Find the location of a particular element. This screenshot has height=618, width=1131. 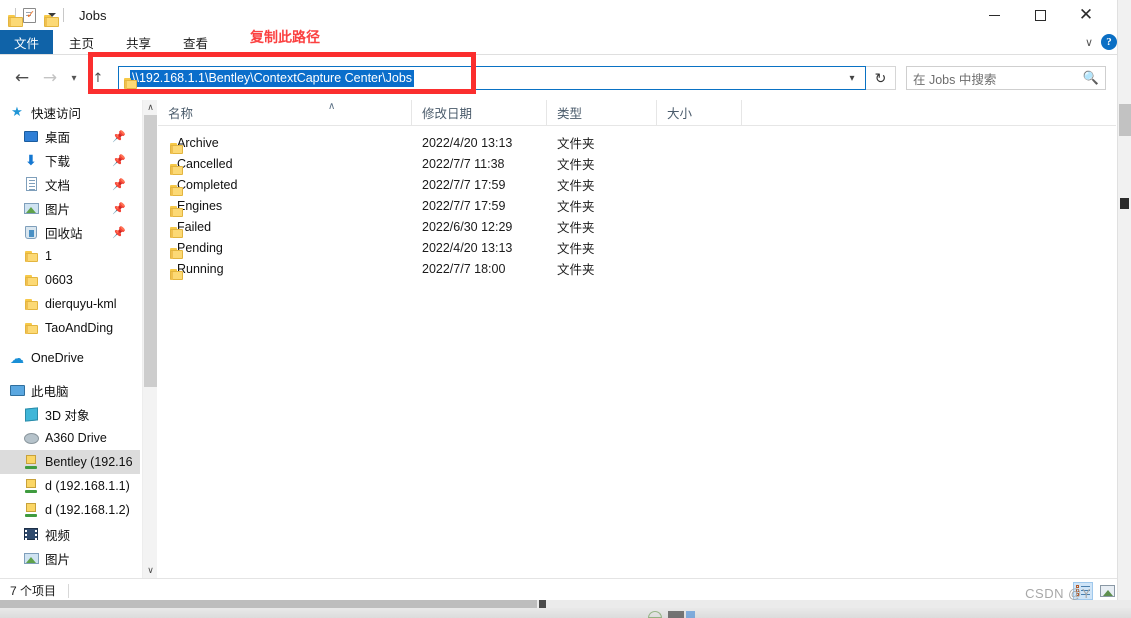

search-box: 在 Jobs 中搜索 🔍 is located at coordinates (1006, 78).